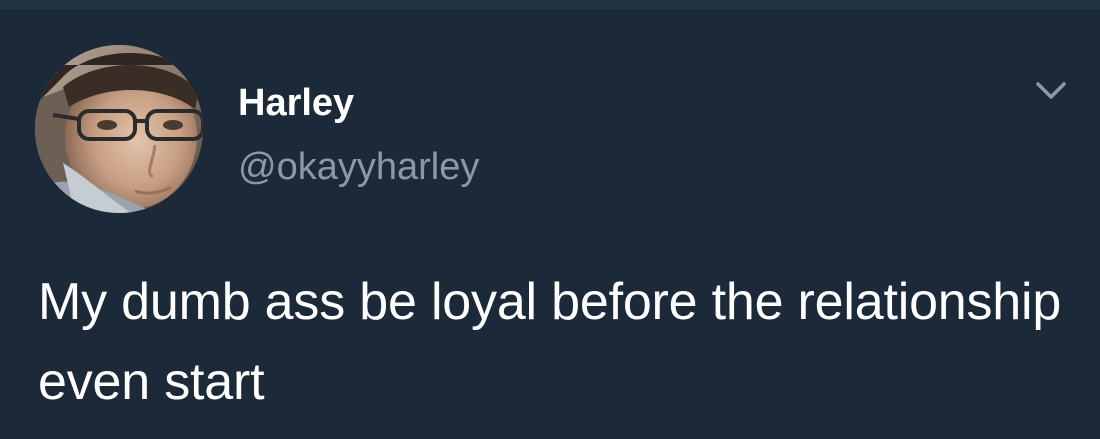 Image resolution: width=1100 pixels, height=439 pixels. I want to click on top-divider, so click(550, 4).